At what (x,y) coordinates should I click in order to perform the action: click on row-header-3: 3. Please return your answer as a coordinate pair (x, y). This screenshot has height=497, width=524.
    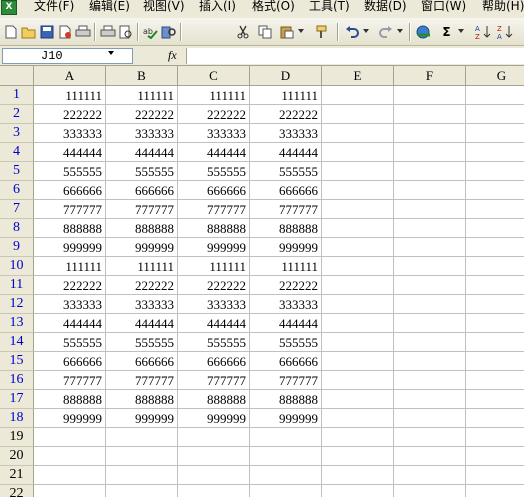
    Looking at the image, I should click on (17, 133).